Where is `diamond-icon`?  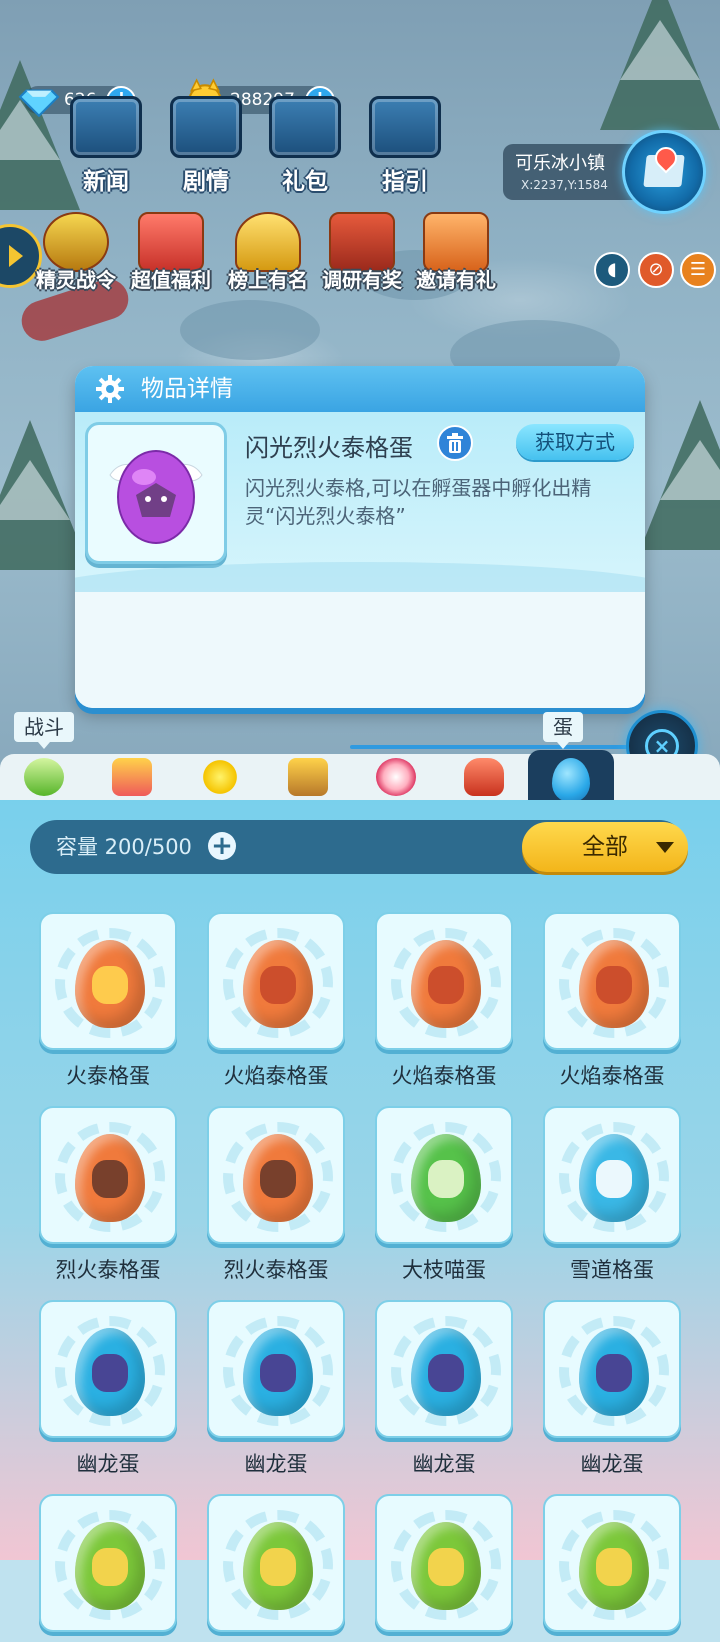 diamond-icon is located at coordinates (39, 103).